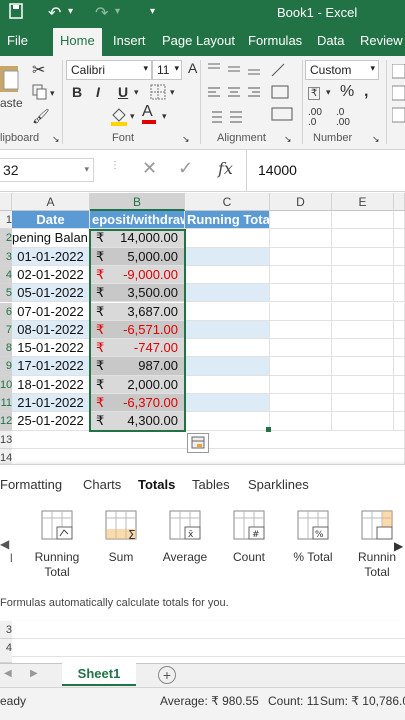 The height and width of the screenshot is (720, 405). I want to click on amount-cell: ₹ -9,000.00, so click(137, 275).